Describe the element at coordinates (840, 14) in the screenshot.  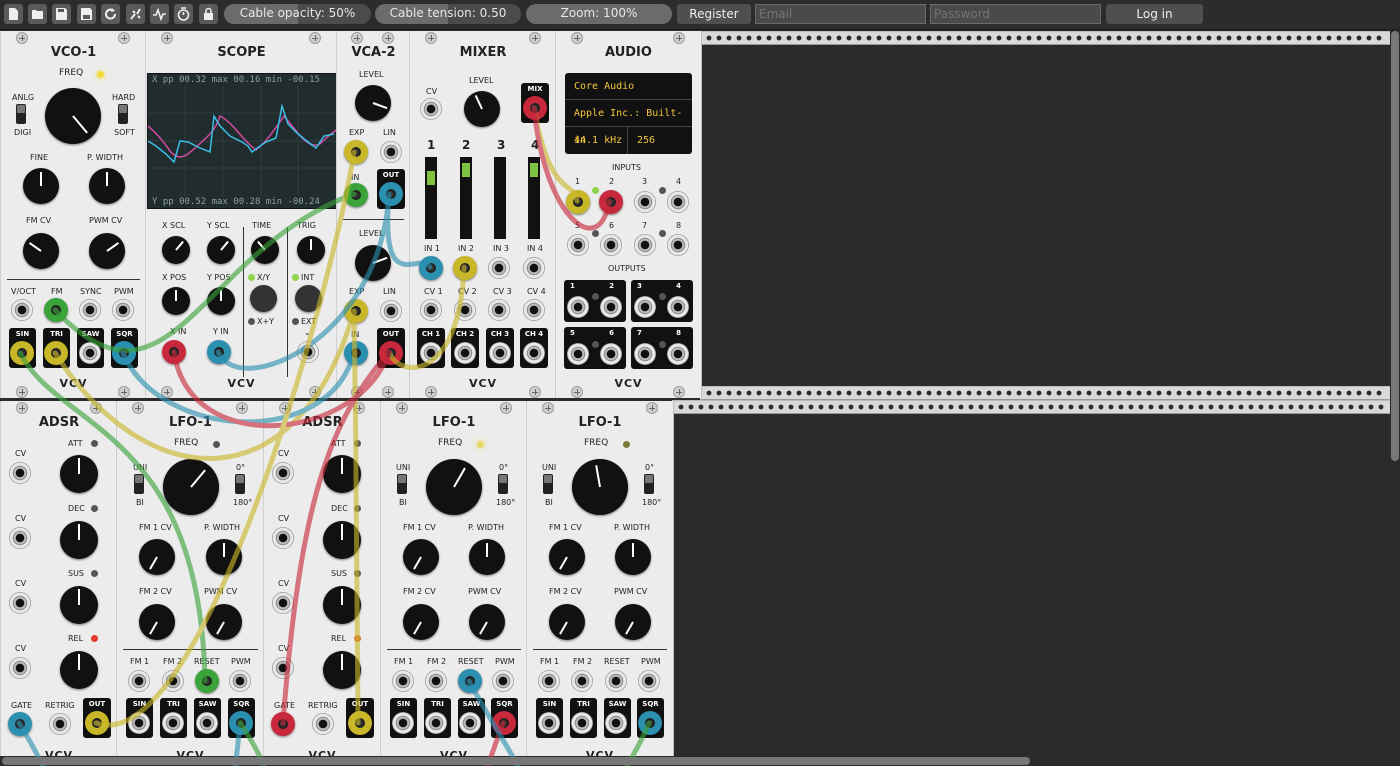
I see `email-input` at that location.